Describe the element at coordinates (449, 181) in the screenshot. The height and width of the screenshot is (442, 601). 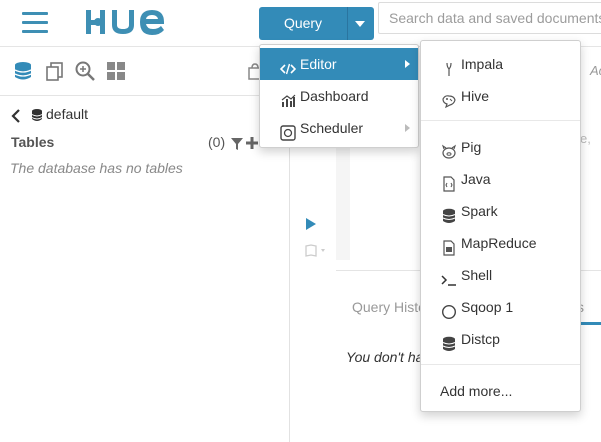
I see `java-file-icon` at that location.